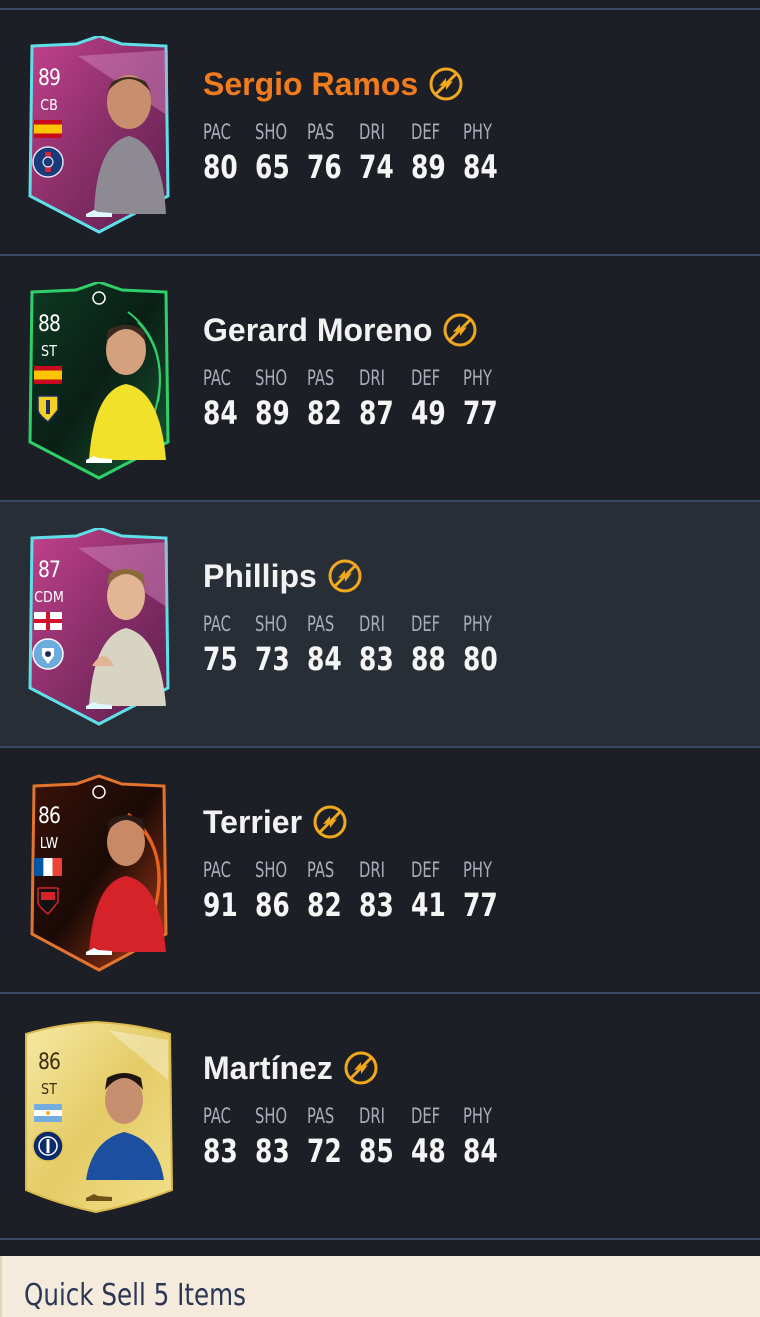 The height and width of the screenshot is (1317, 760). I want to click on villarreal-badge-icon, so click(48, 409).